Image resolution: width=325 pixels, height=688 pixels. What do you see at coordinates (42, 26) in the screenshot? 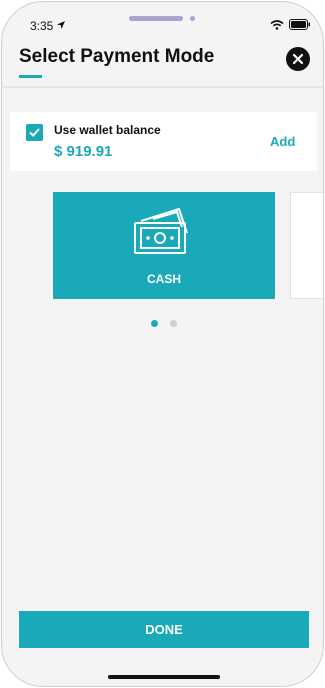
I see `status-time: 3:35` at bounding box center [42, 26].